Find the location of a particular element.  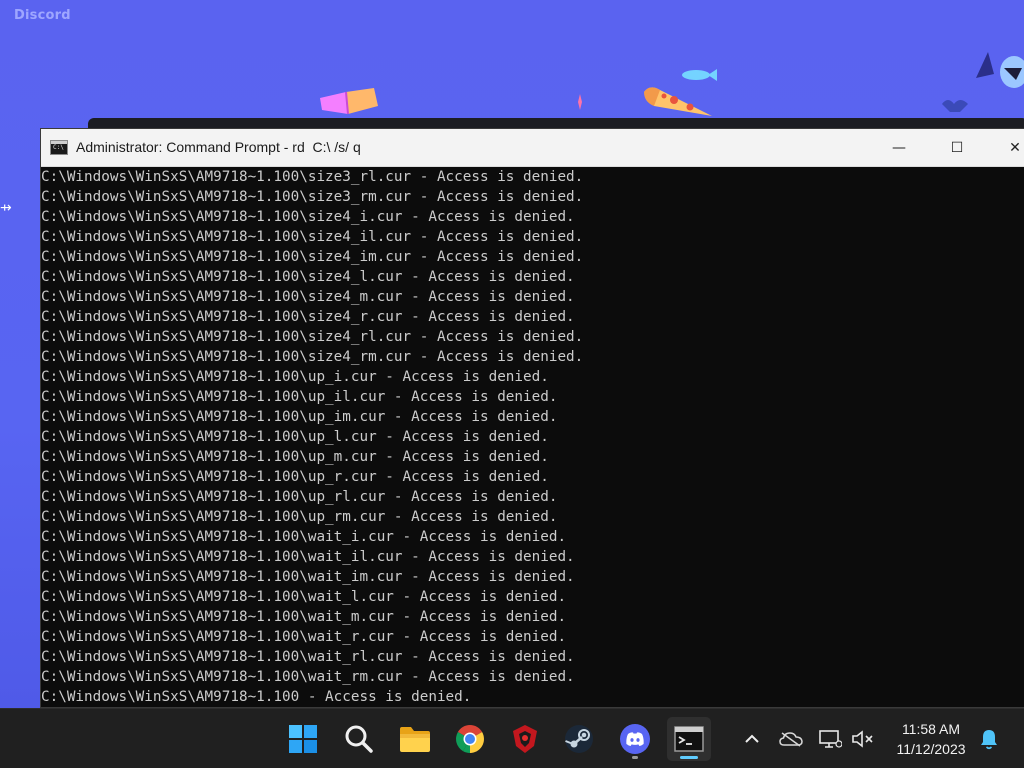

search-button is located at coordinates (359, 739).